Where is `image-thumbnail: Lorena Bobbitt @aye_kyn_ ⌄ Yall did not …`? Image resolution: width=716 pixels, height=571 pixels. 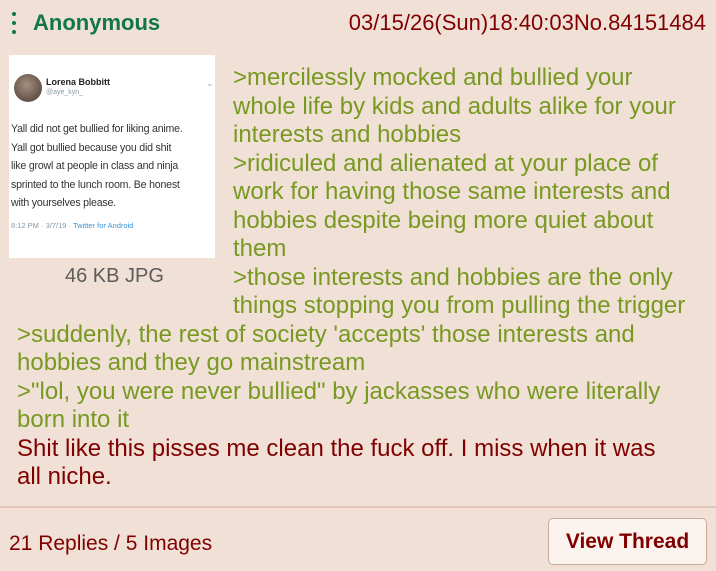 image-thumbnail: Lorena Bobbitt @aye_kyn_ ⌄ Yall did not … is located at coordinates (112, 156).